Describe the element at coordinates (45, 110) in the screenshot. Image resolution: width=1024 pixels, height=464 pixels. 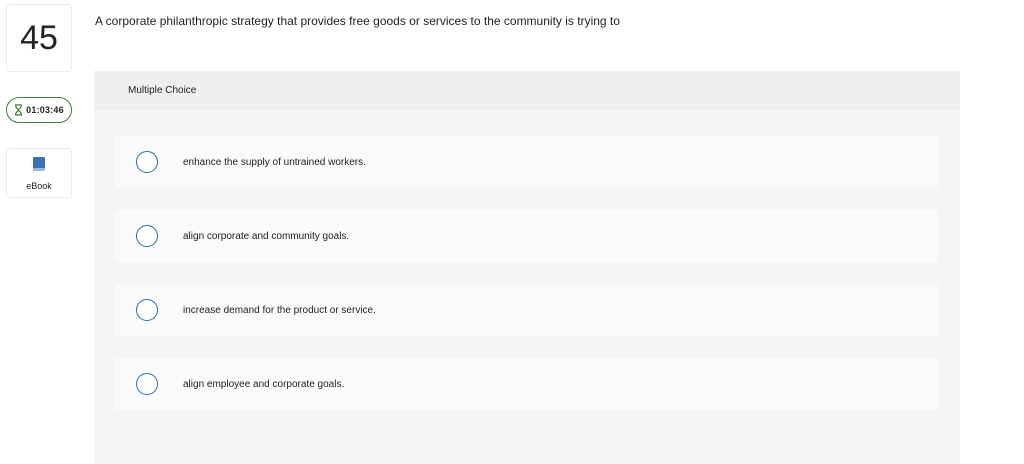
I see `timer-text: 01:03:46` at that location.